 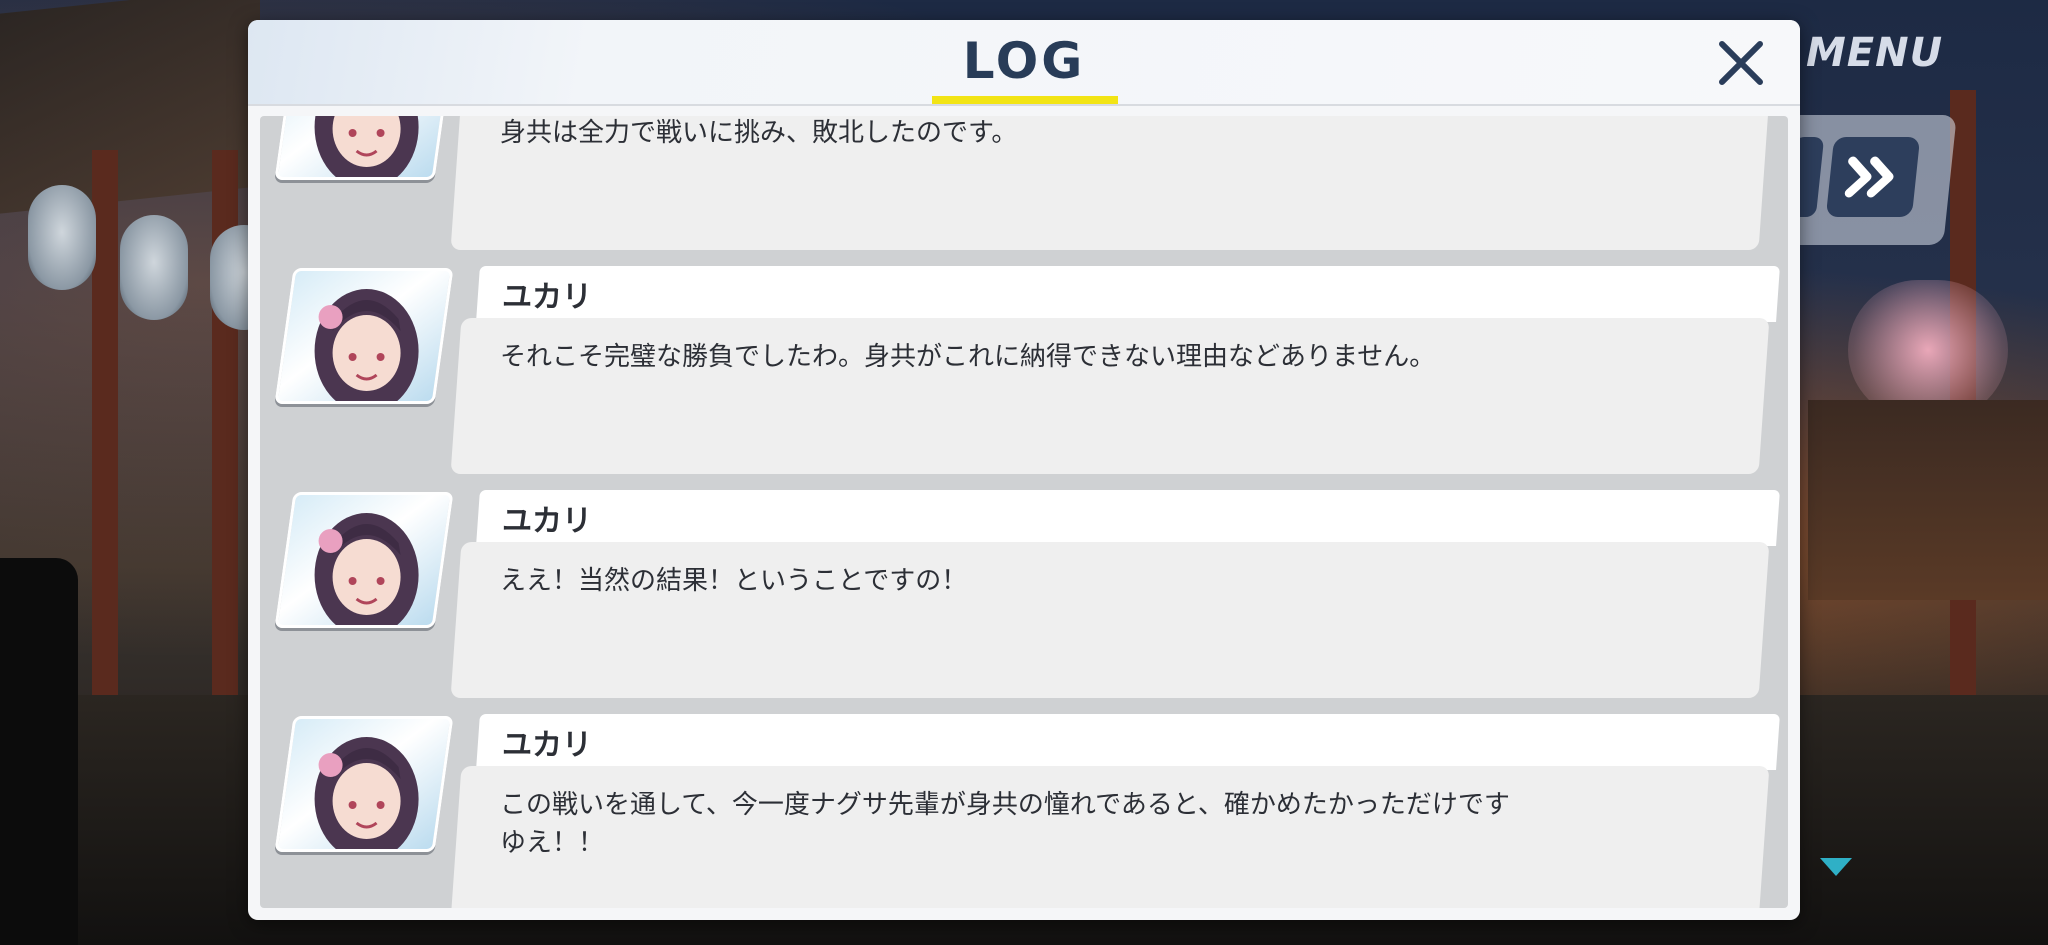 What do you see at coordinates (1836, 867) in the screenshot?
I see `scroll-down-indicator-icon` at bounding box center [1836, 867].